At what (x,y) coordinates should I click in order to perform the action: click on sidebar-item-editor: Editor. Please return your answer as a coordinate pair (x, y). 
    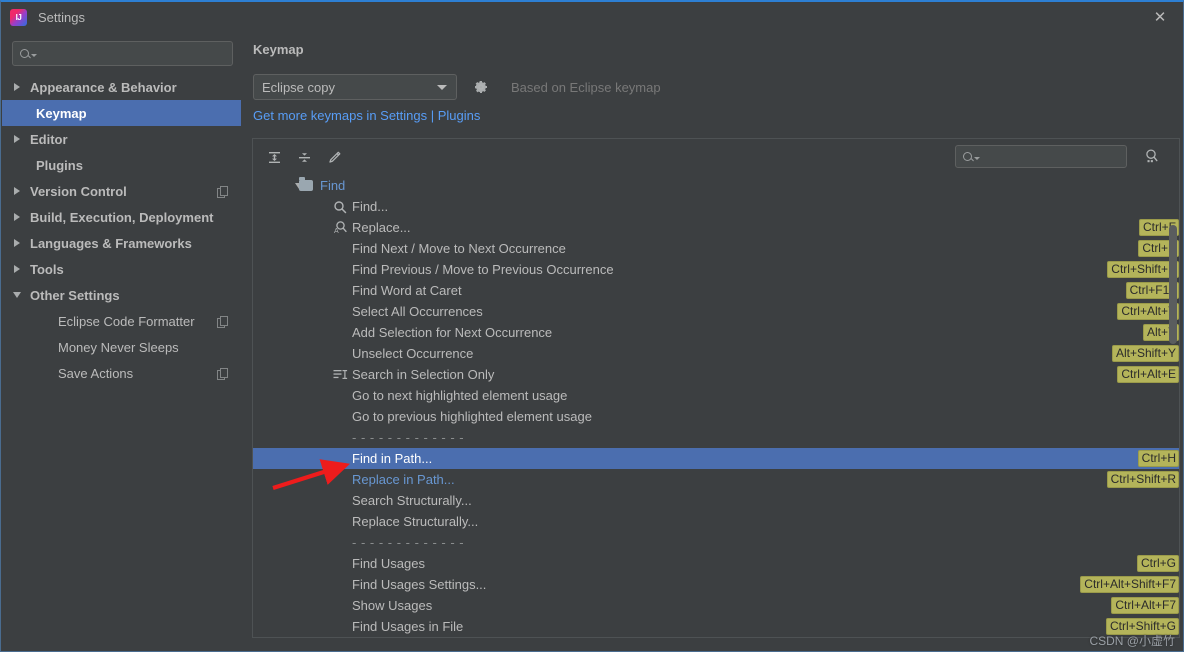
    Looking at the image, I should click on (121, 139).